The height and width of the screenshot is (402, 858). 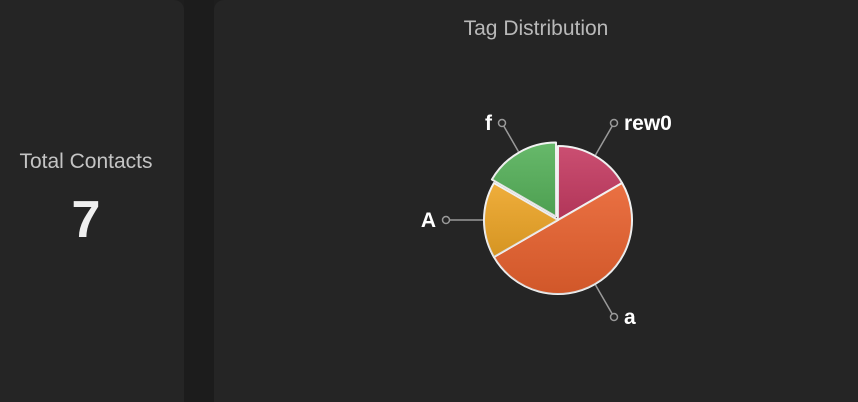 I want to click on leader-dot-rew0, so click(x=614, y=123).